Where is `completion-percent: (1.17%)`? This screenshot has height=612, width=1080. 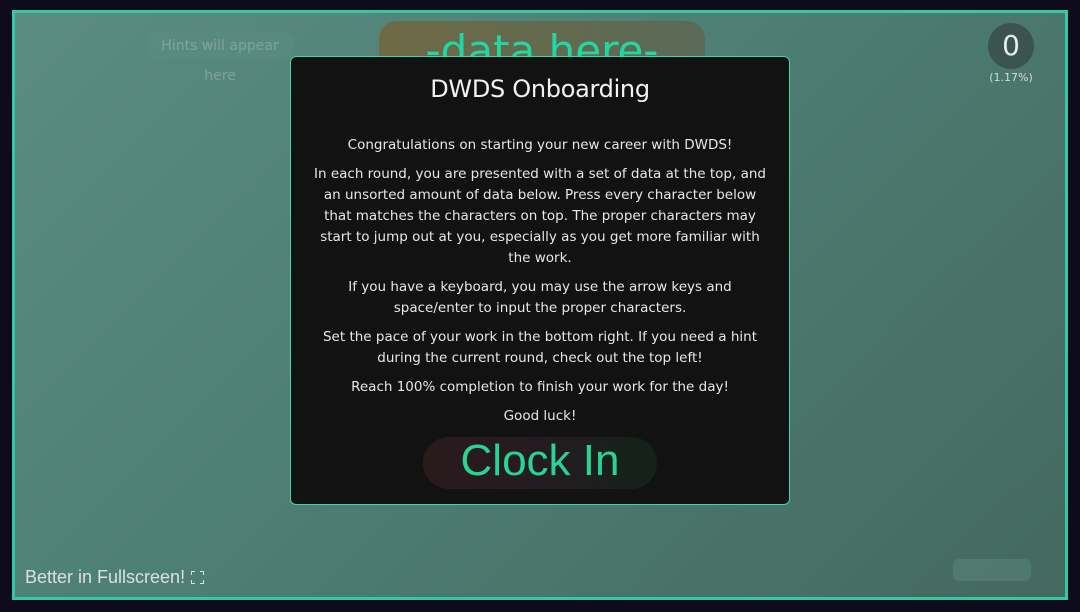 completion-percent: (1.17%) is located at coordinates (1011, 77).